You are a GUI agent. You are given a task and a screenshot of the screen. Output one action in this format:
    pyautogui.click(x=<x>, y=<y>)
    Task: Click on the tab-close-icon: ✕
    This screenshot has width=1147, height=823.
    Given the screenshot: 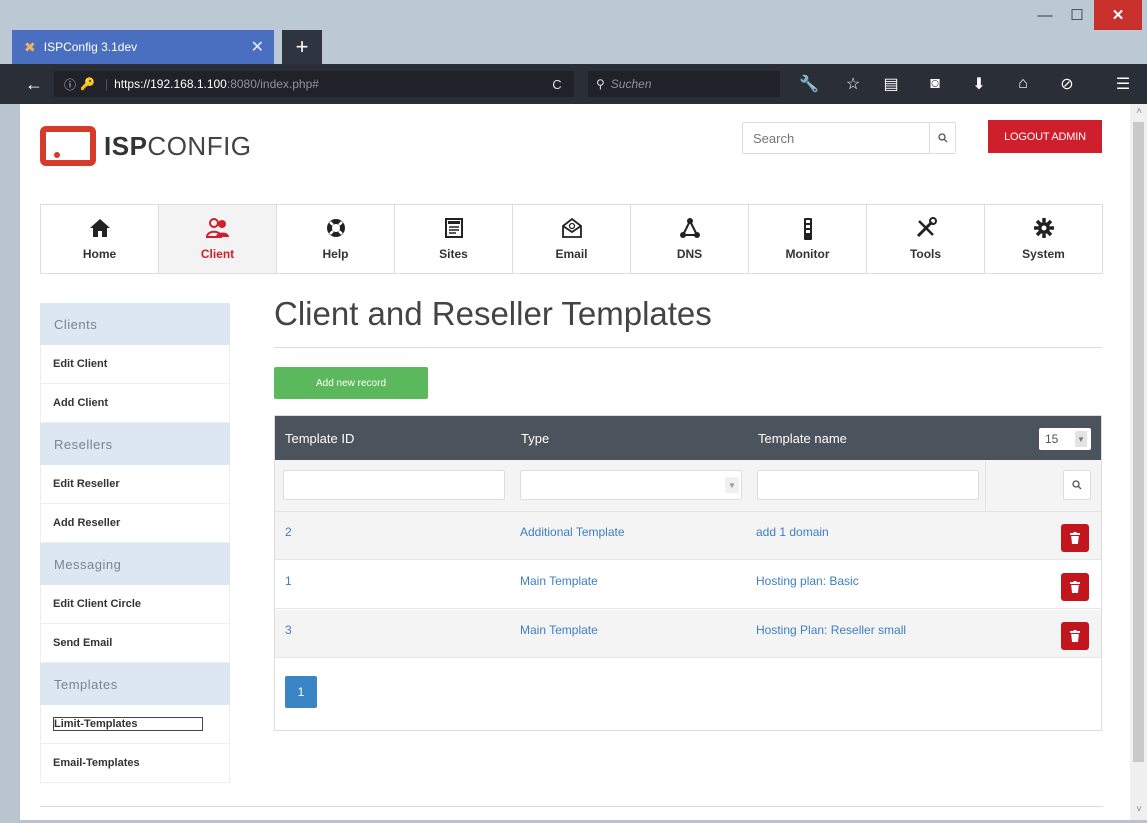 What is the action you would take?
    pyautogui.click(x=257, y=47)
    